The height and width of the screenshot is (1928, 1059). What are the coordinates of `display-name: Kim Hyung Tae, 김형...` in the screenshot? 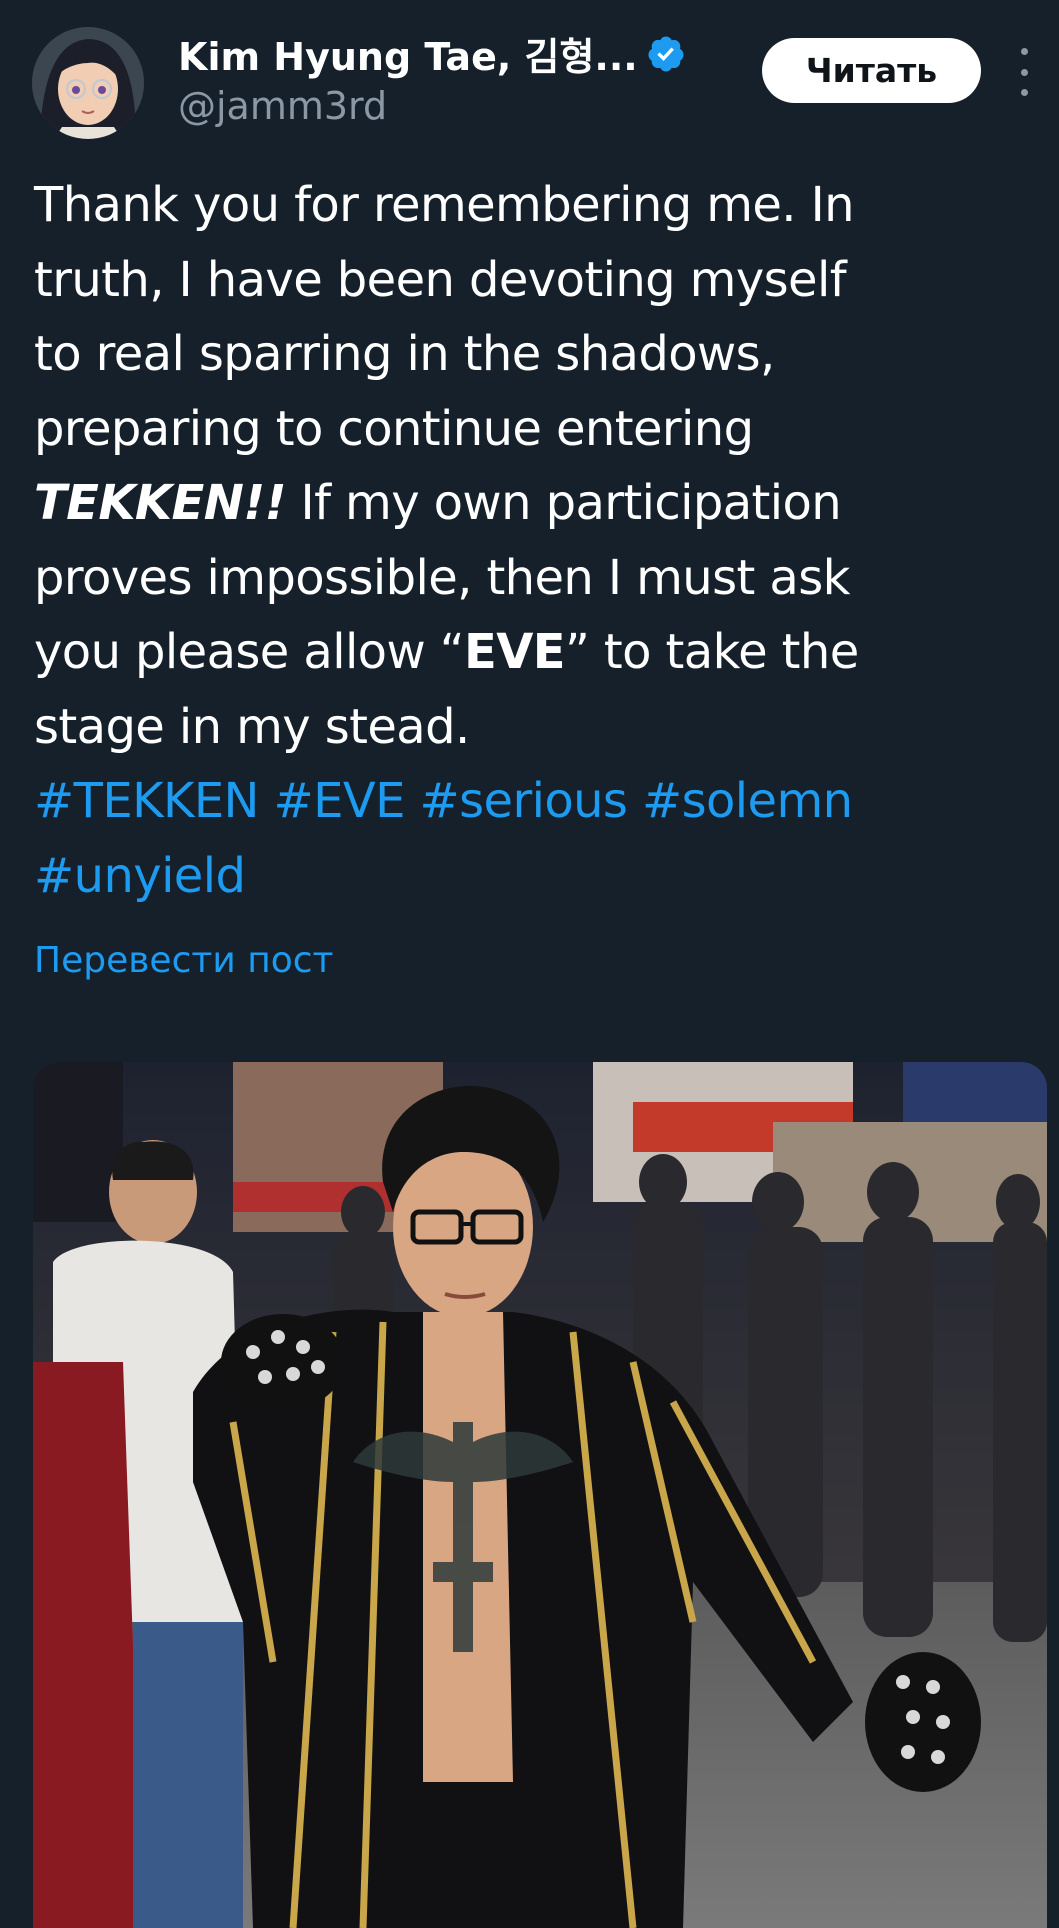 It's located at (408, 53).